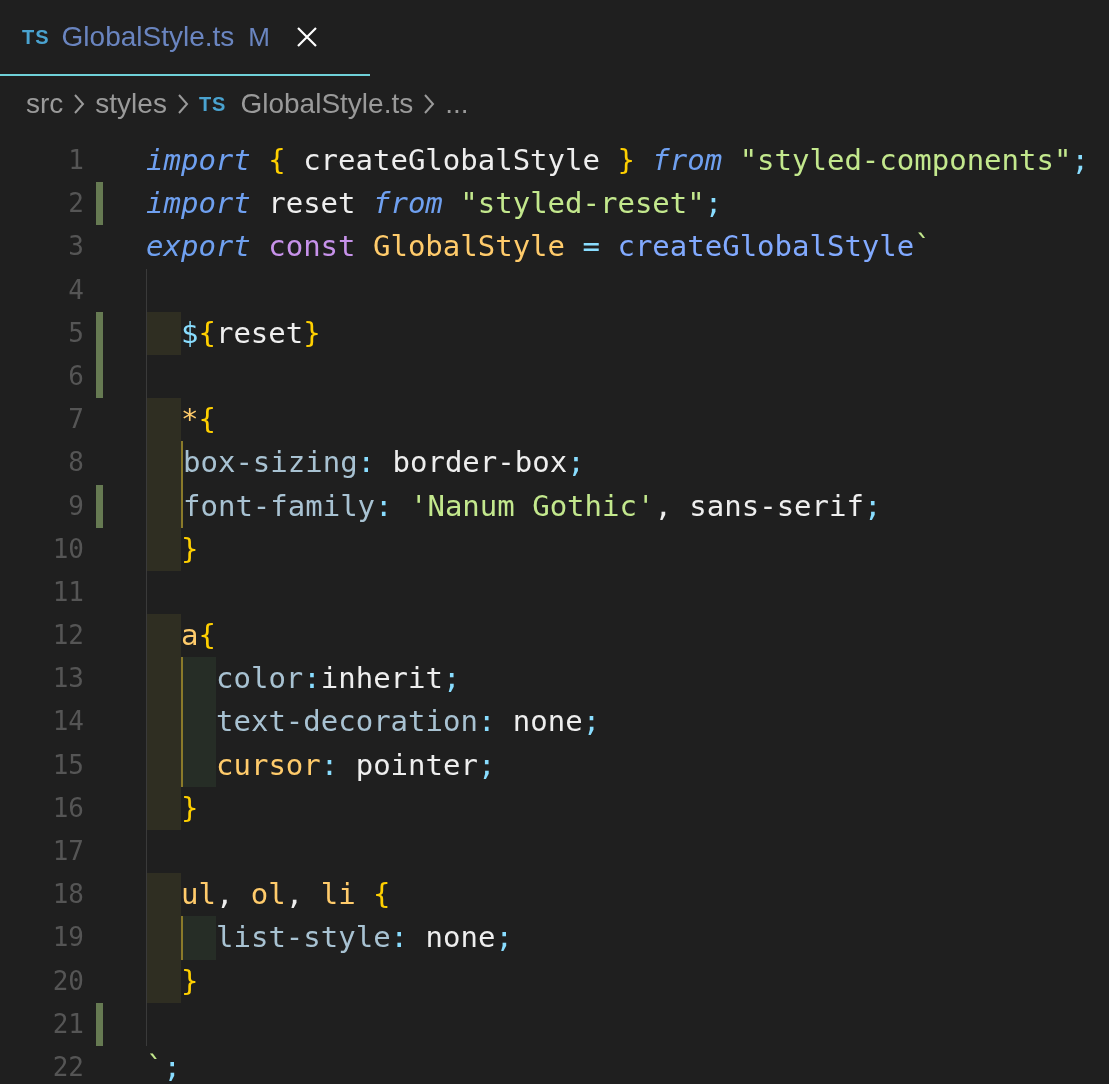 The image size is (1109, 1084). What do you see at coordinates (434, 204) in the screenshot?
I see `code-line: import reset from "styled-reset";` at bounding box center [434, 204].